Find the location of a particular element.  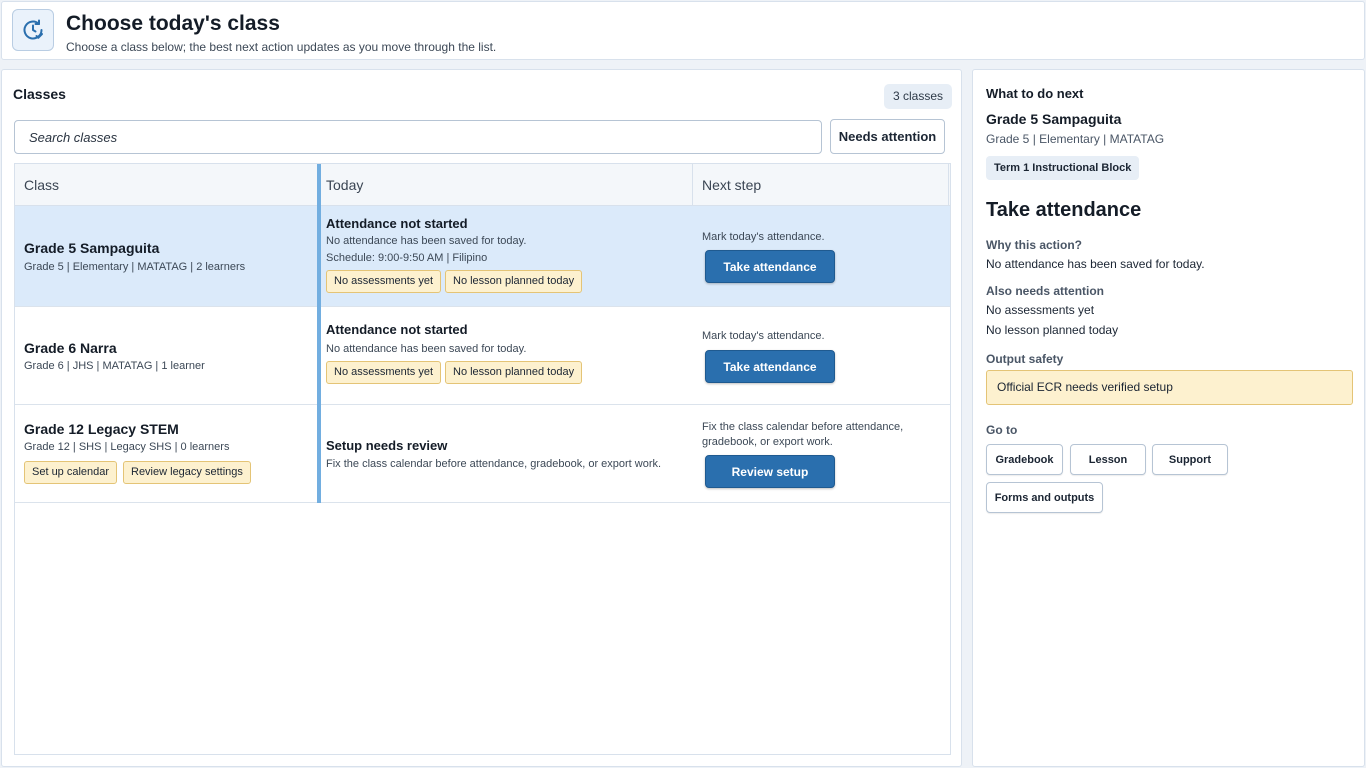

lesson-button: Lesson is located at coordinates (1108, 459).